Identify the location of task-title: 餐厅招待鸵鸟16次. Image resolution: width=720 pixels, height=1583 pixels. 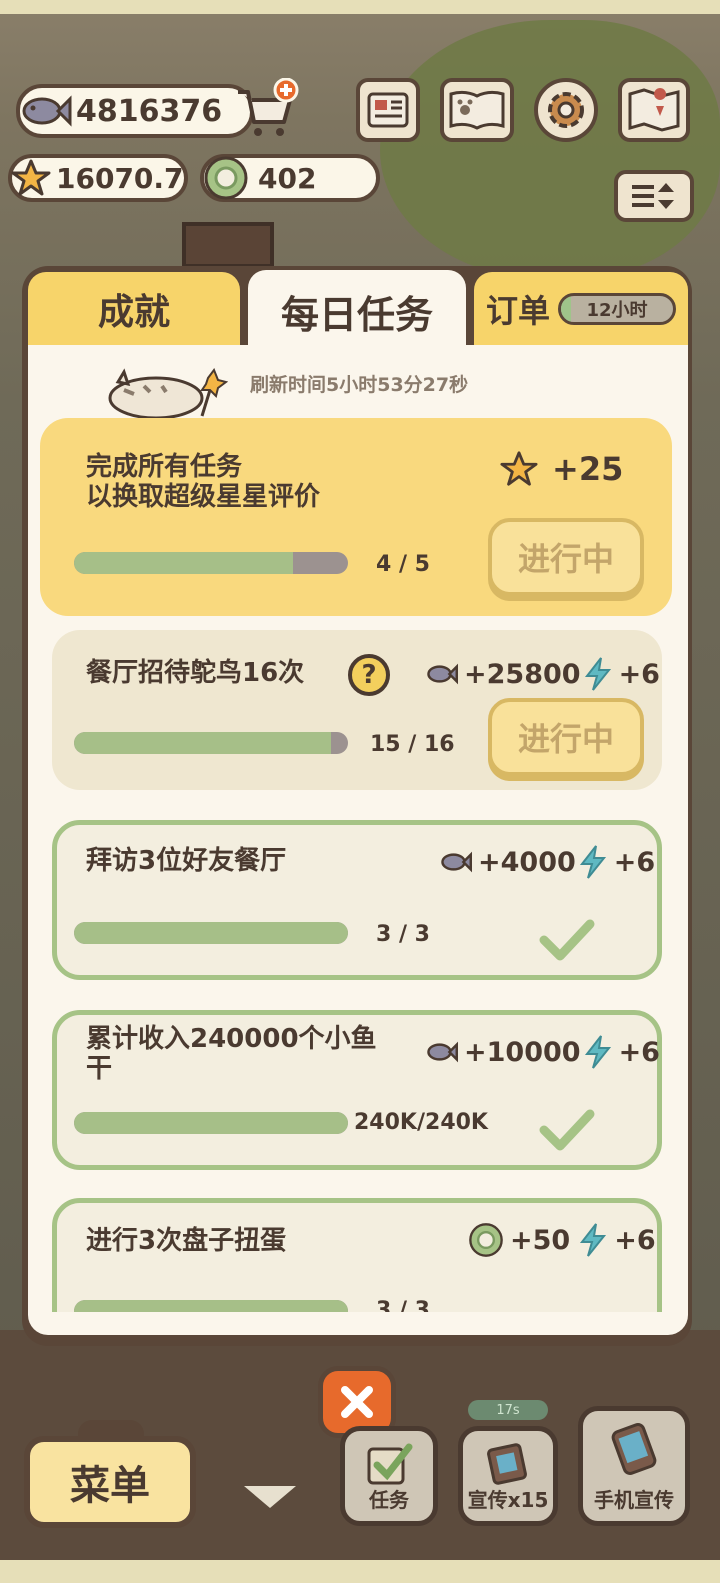
(195, 673).